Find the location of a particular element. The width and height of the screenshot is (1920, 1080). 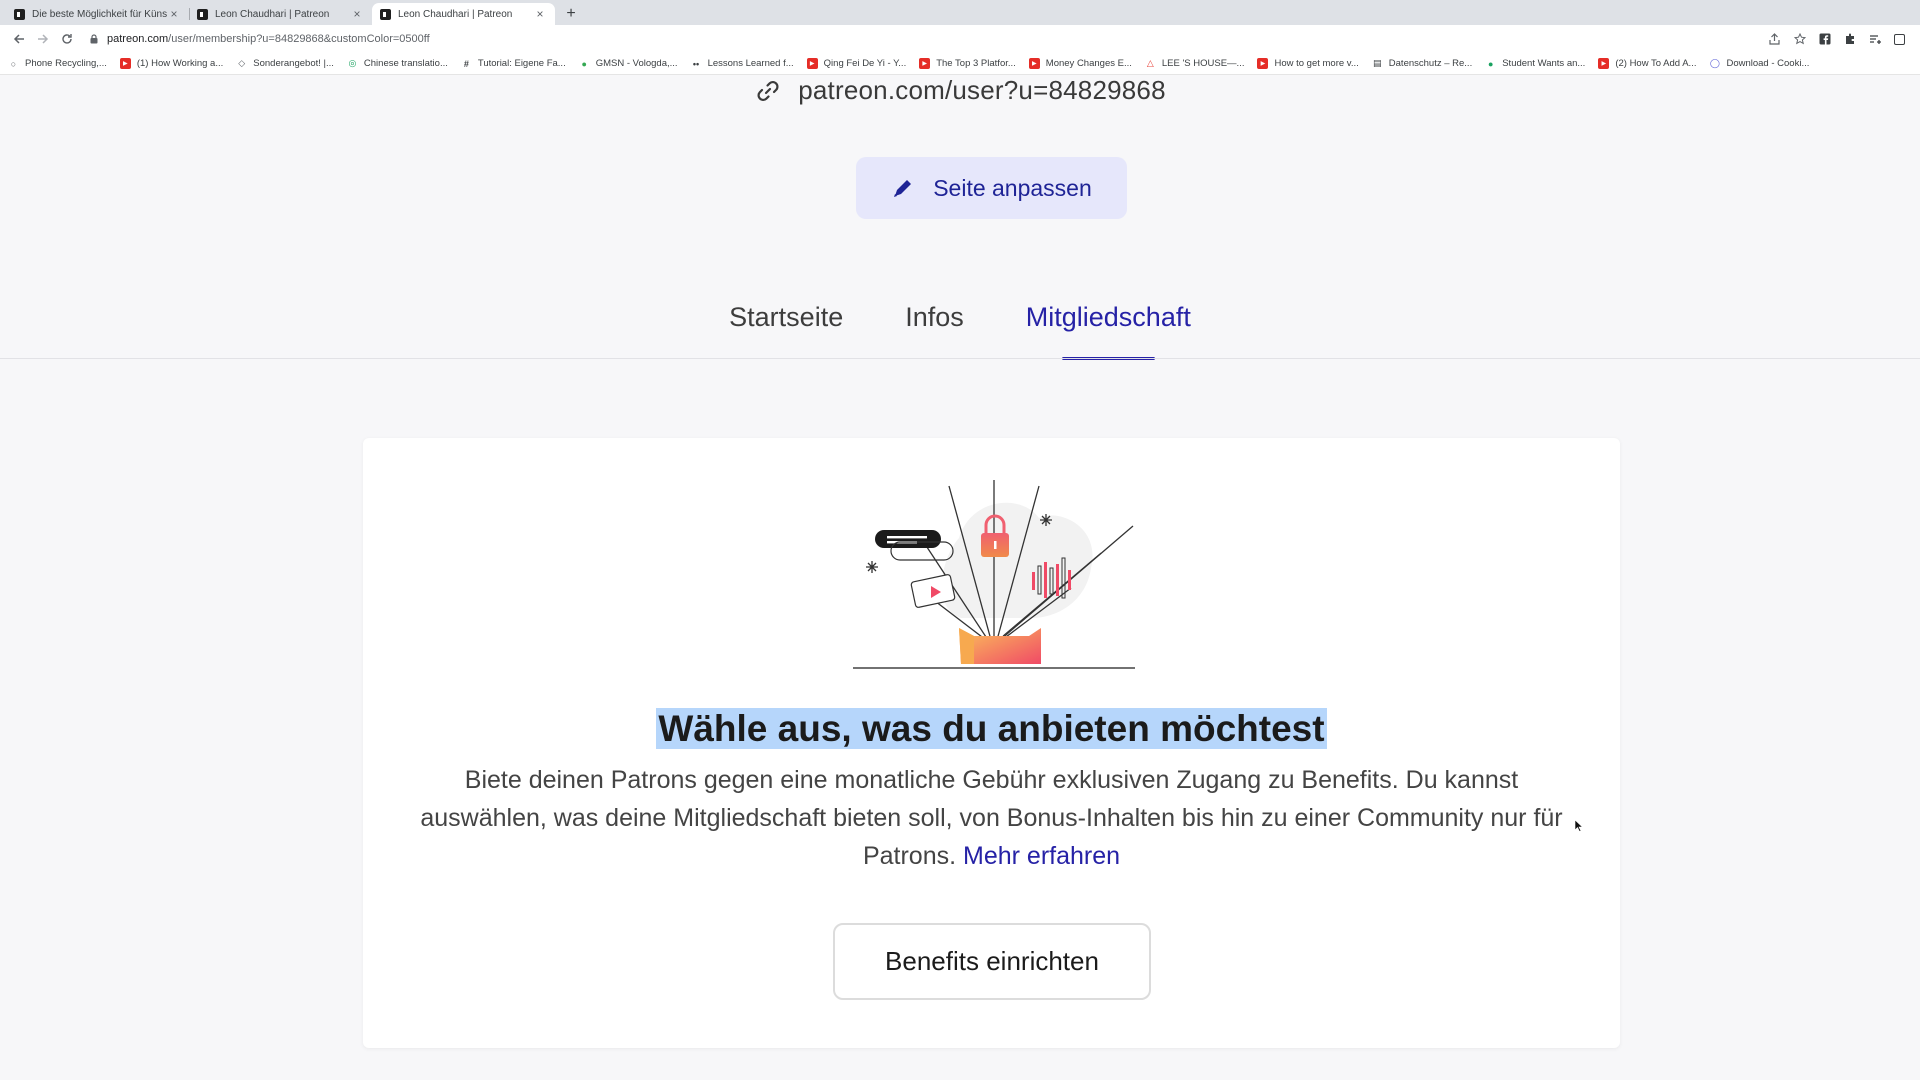

tabs-divider is located at coordinates (960, 358).